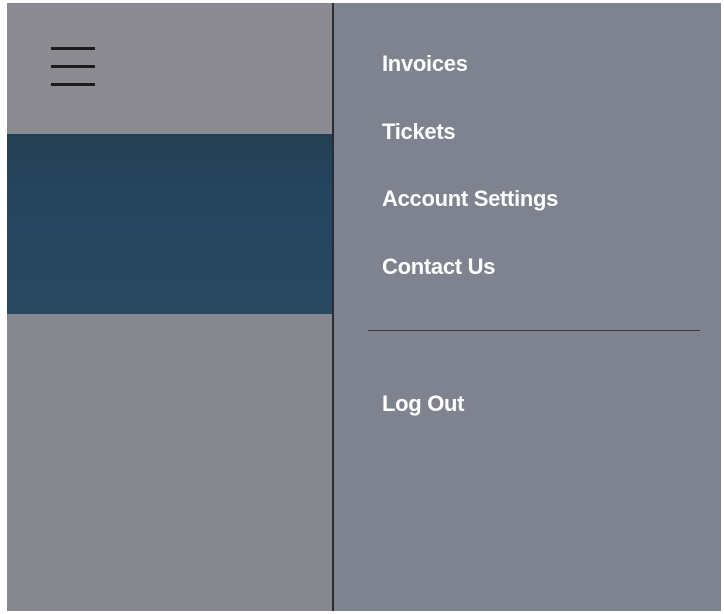  Describe the element at coordinates (470, 199) in the screenshot. I see `nav-item-account-settings: Account Settings` at that location.